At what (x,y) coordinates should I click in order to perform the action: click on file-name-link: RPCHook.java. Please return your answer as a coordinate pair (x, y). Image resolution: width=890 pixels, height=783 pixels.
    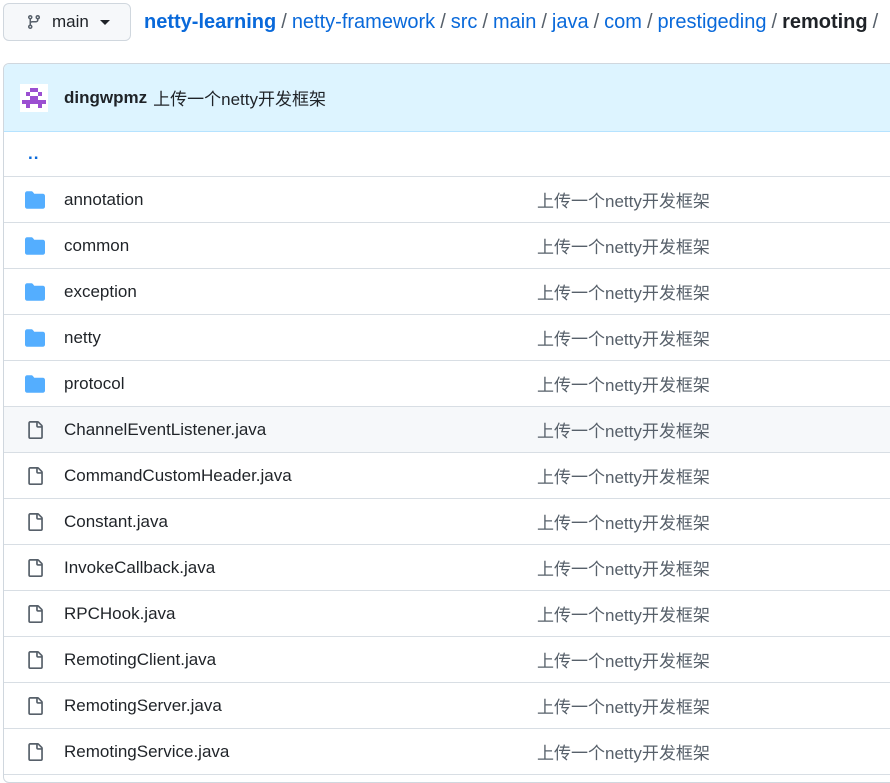
    Looking at the image, I should click on (120, 614).